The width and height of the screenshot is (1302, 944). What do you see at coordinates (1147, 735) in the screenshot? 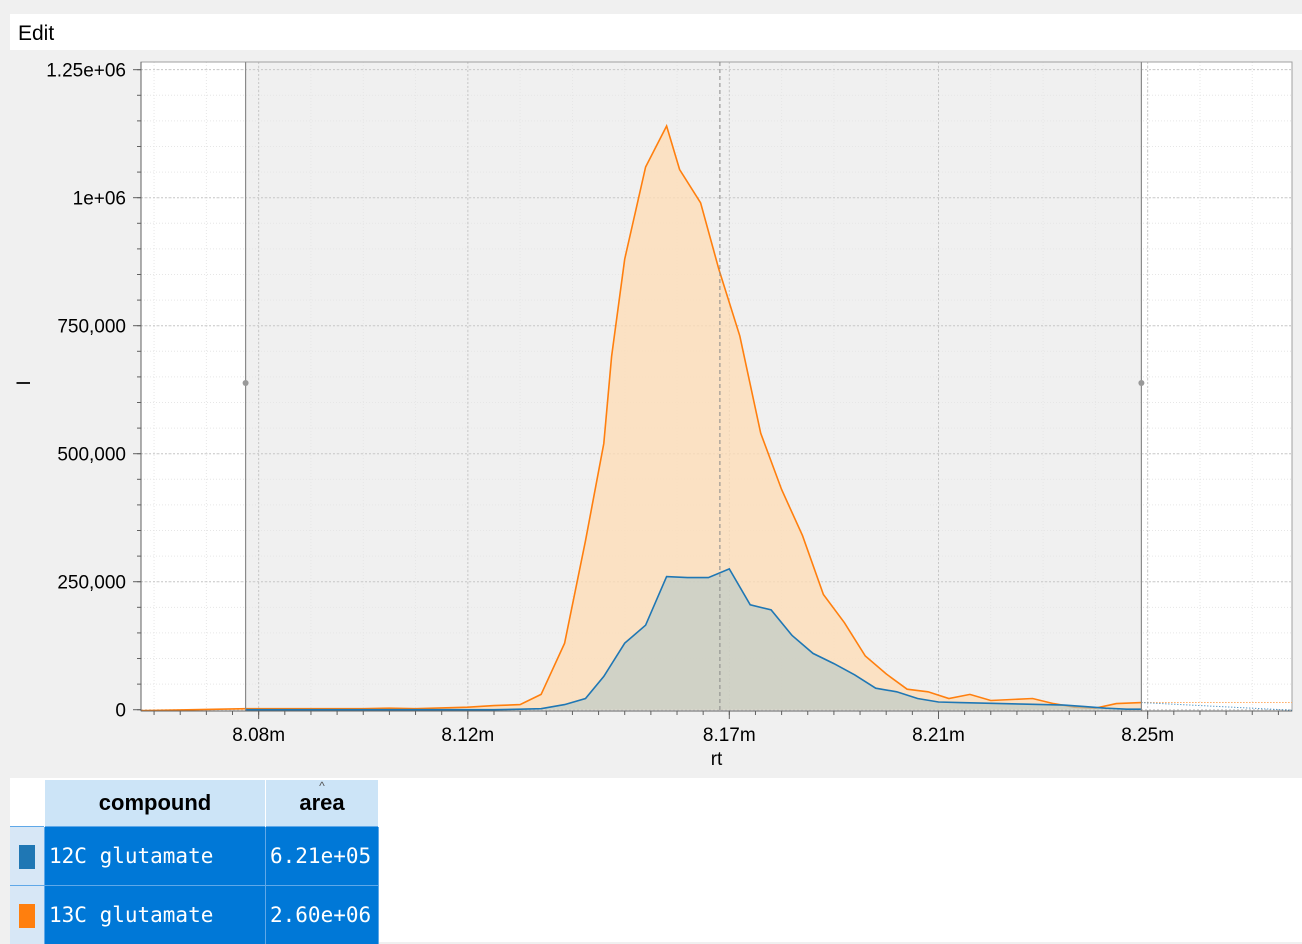
I see `x-tick-label: 8.25m` at bounding box center [1147, 735].